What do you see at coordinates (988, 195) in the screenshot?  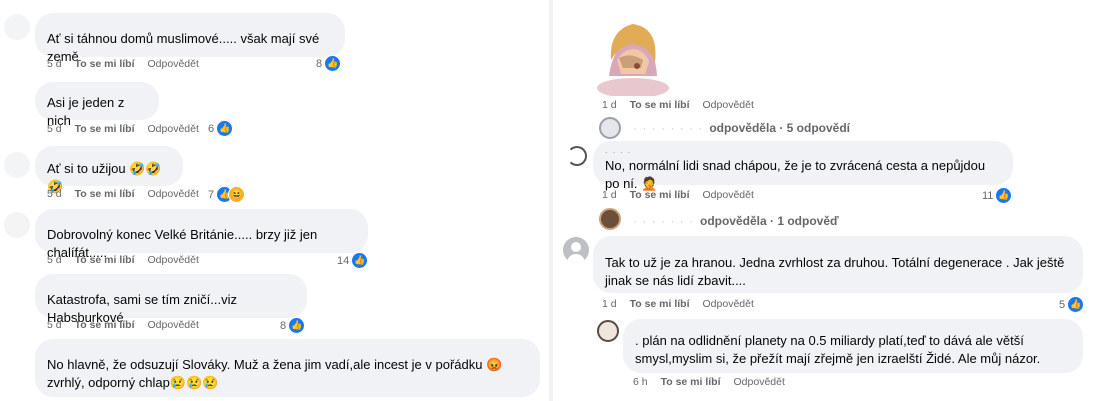 I see `reaction-count-value: 11` at bounding box center [988, 195].